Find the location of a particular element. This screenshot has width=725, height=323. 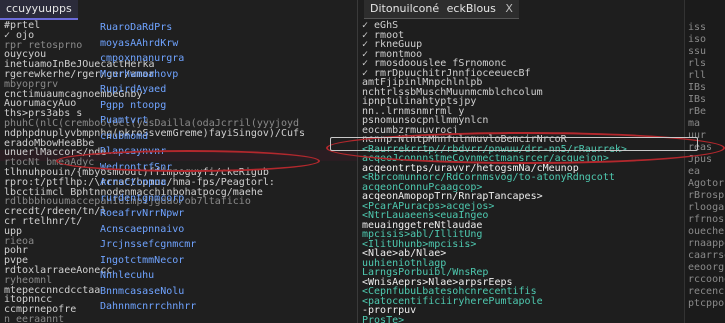

left-blue-line: Nnhlecuhu is located at coordinates (127, 275).